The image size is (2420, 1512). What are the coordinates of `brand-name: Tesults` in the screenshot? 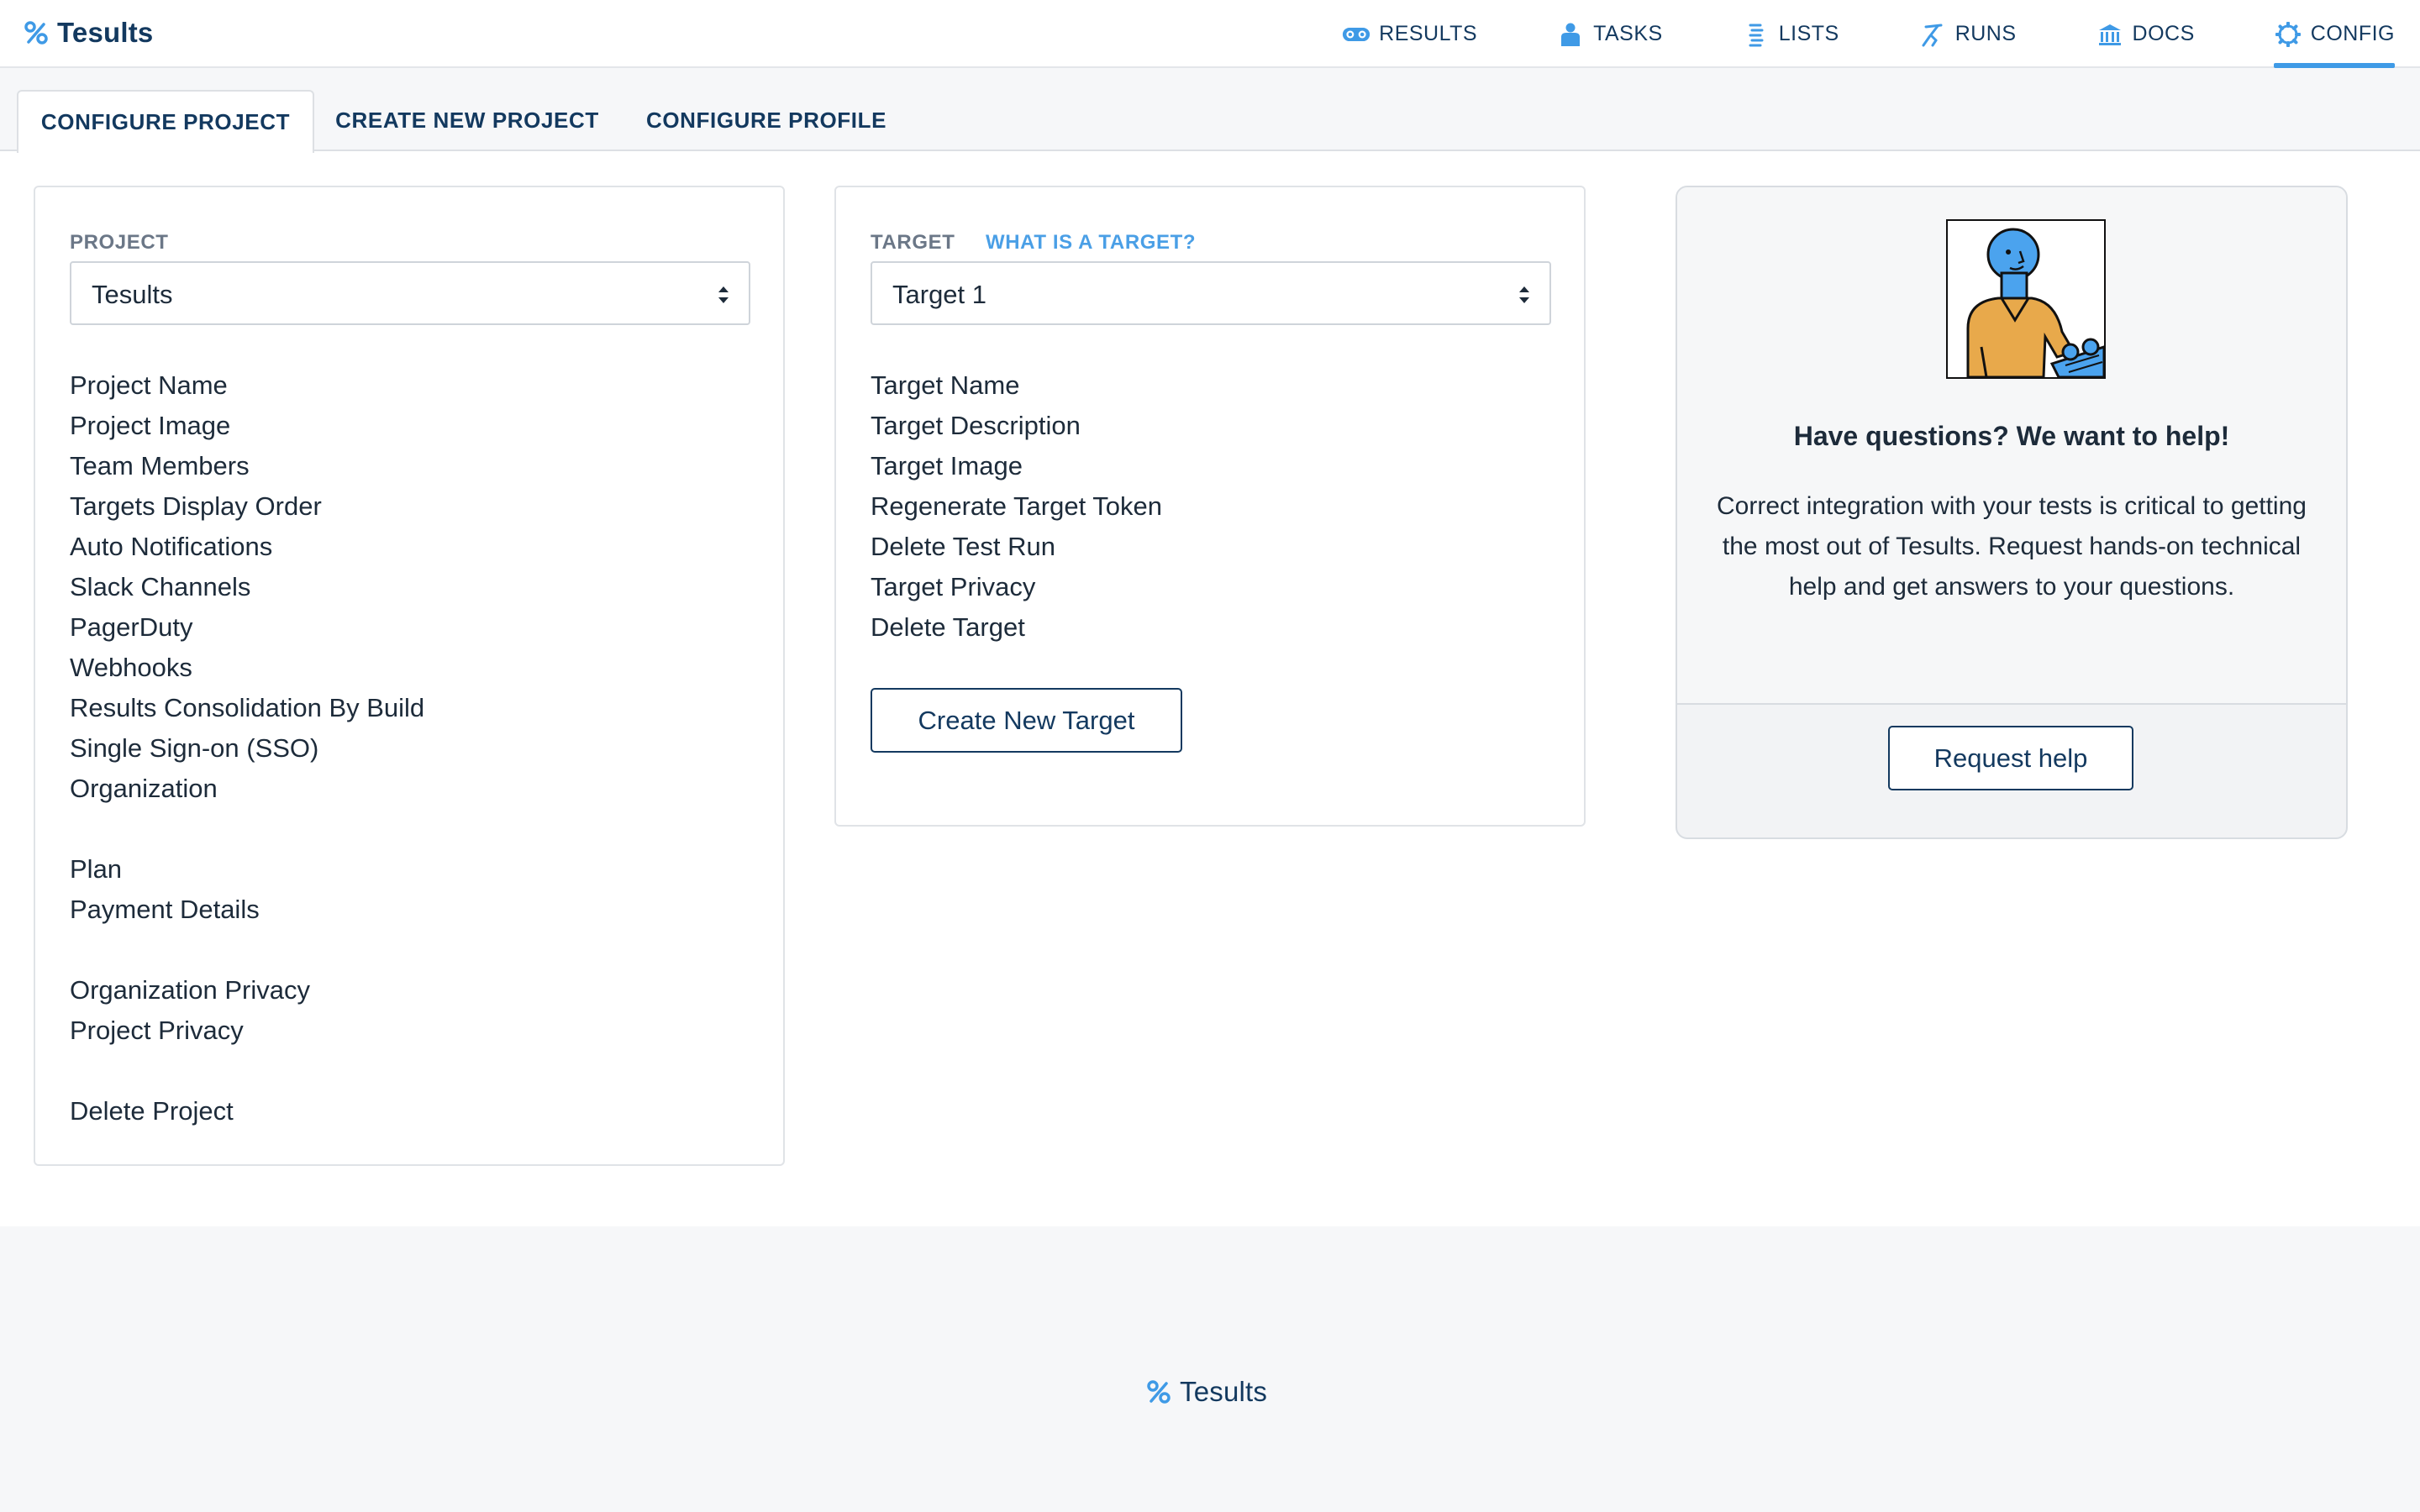 It's located at (105, 32).